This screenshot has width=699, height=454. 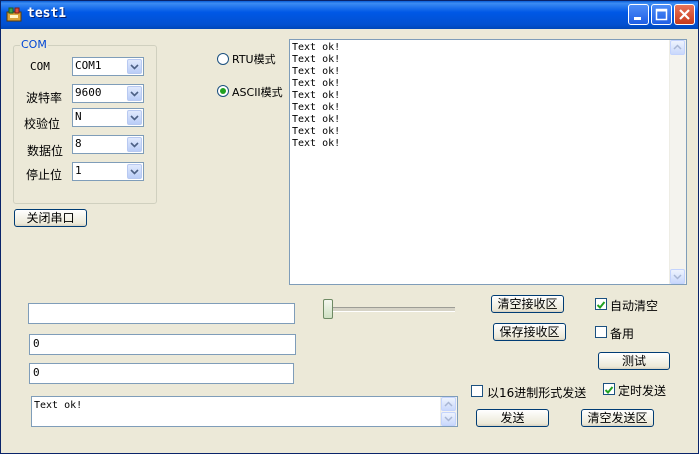 I want to click on ascii-mode-radio, so click(x=223, y=91).